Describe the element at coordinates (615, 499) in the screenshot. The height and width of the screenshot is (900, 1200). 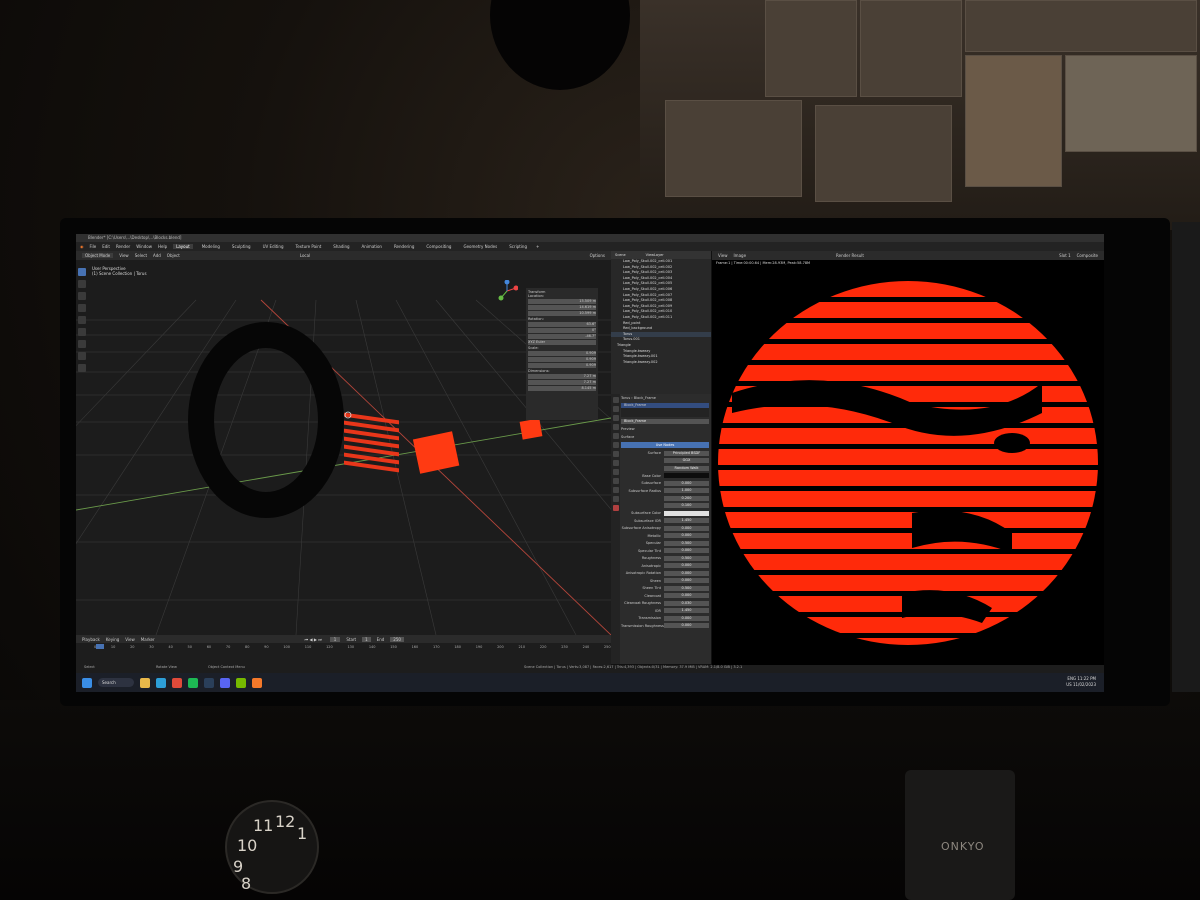
I see `data-tab-icon` at that location.